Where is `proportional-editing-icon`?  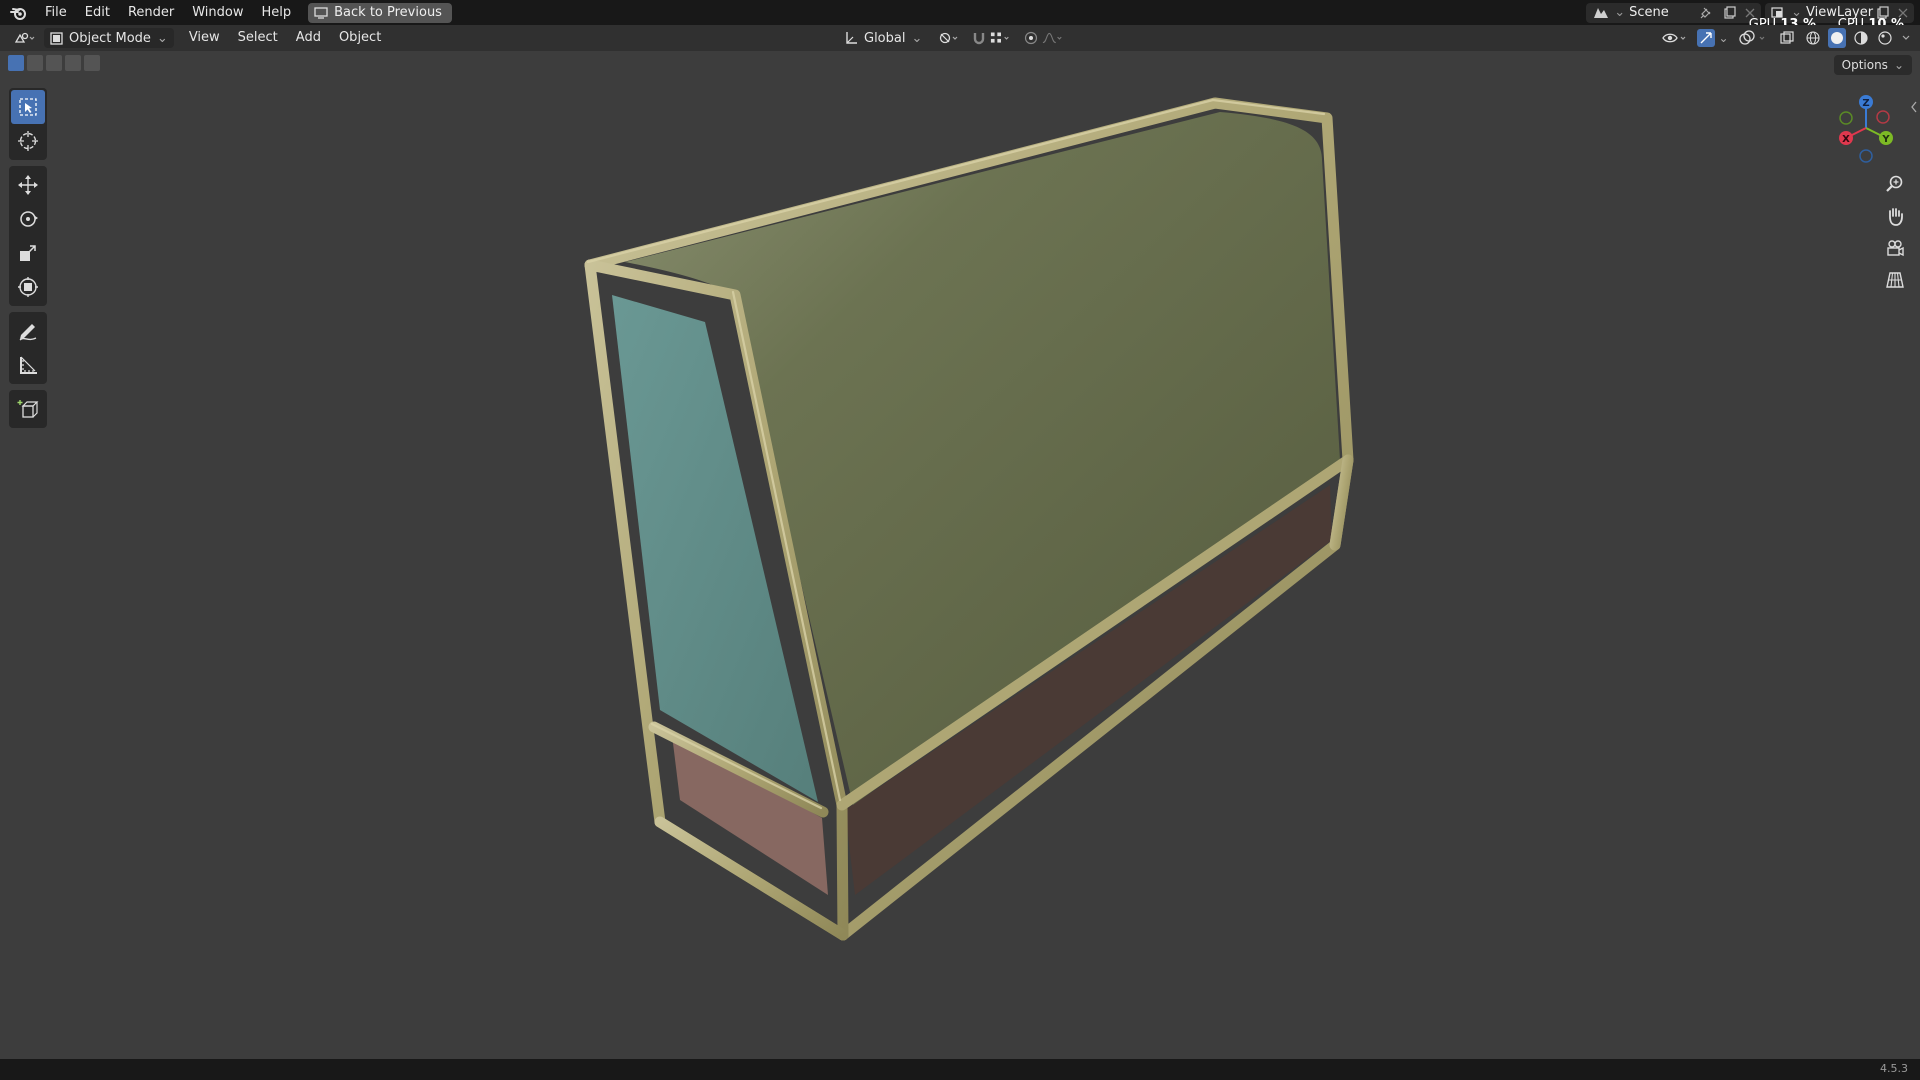 proportional-editing-icon is located at coordinates (1031, 38).